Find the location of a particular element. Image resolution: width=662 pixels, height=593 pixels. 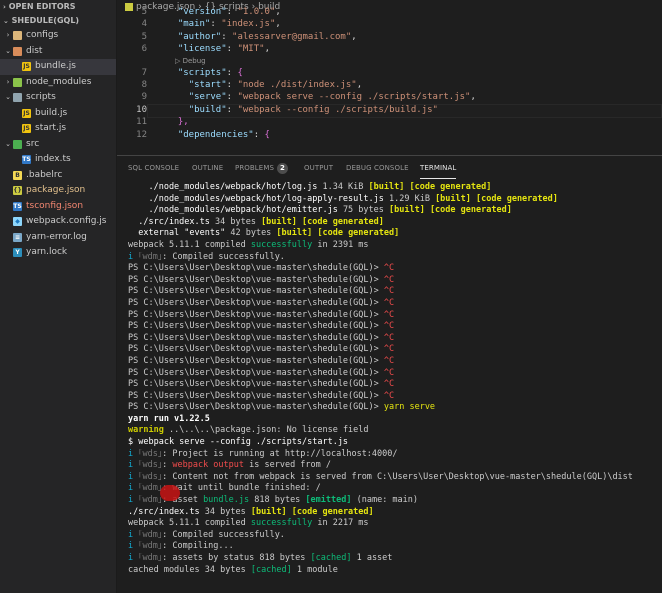

project-header: ⌄ SHEDULE(GQL) is located at coordinates (58, 21).